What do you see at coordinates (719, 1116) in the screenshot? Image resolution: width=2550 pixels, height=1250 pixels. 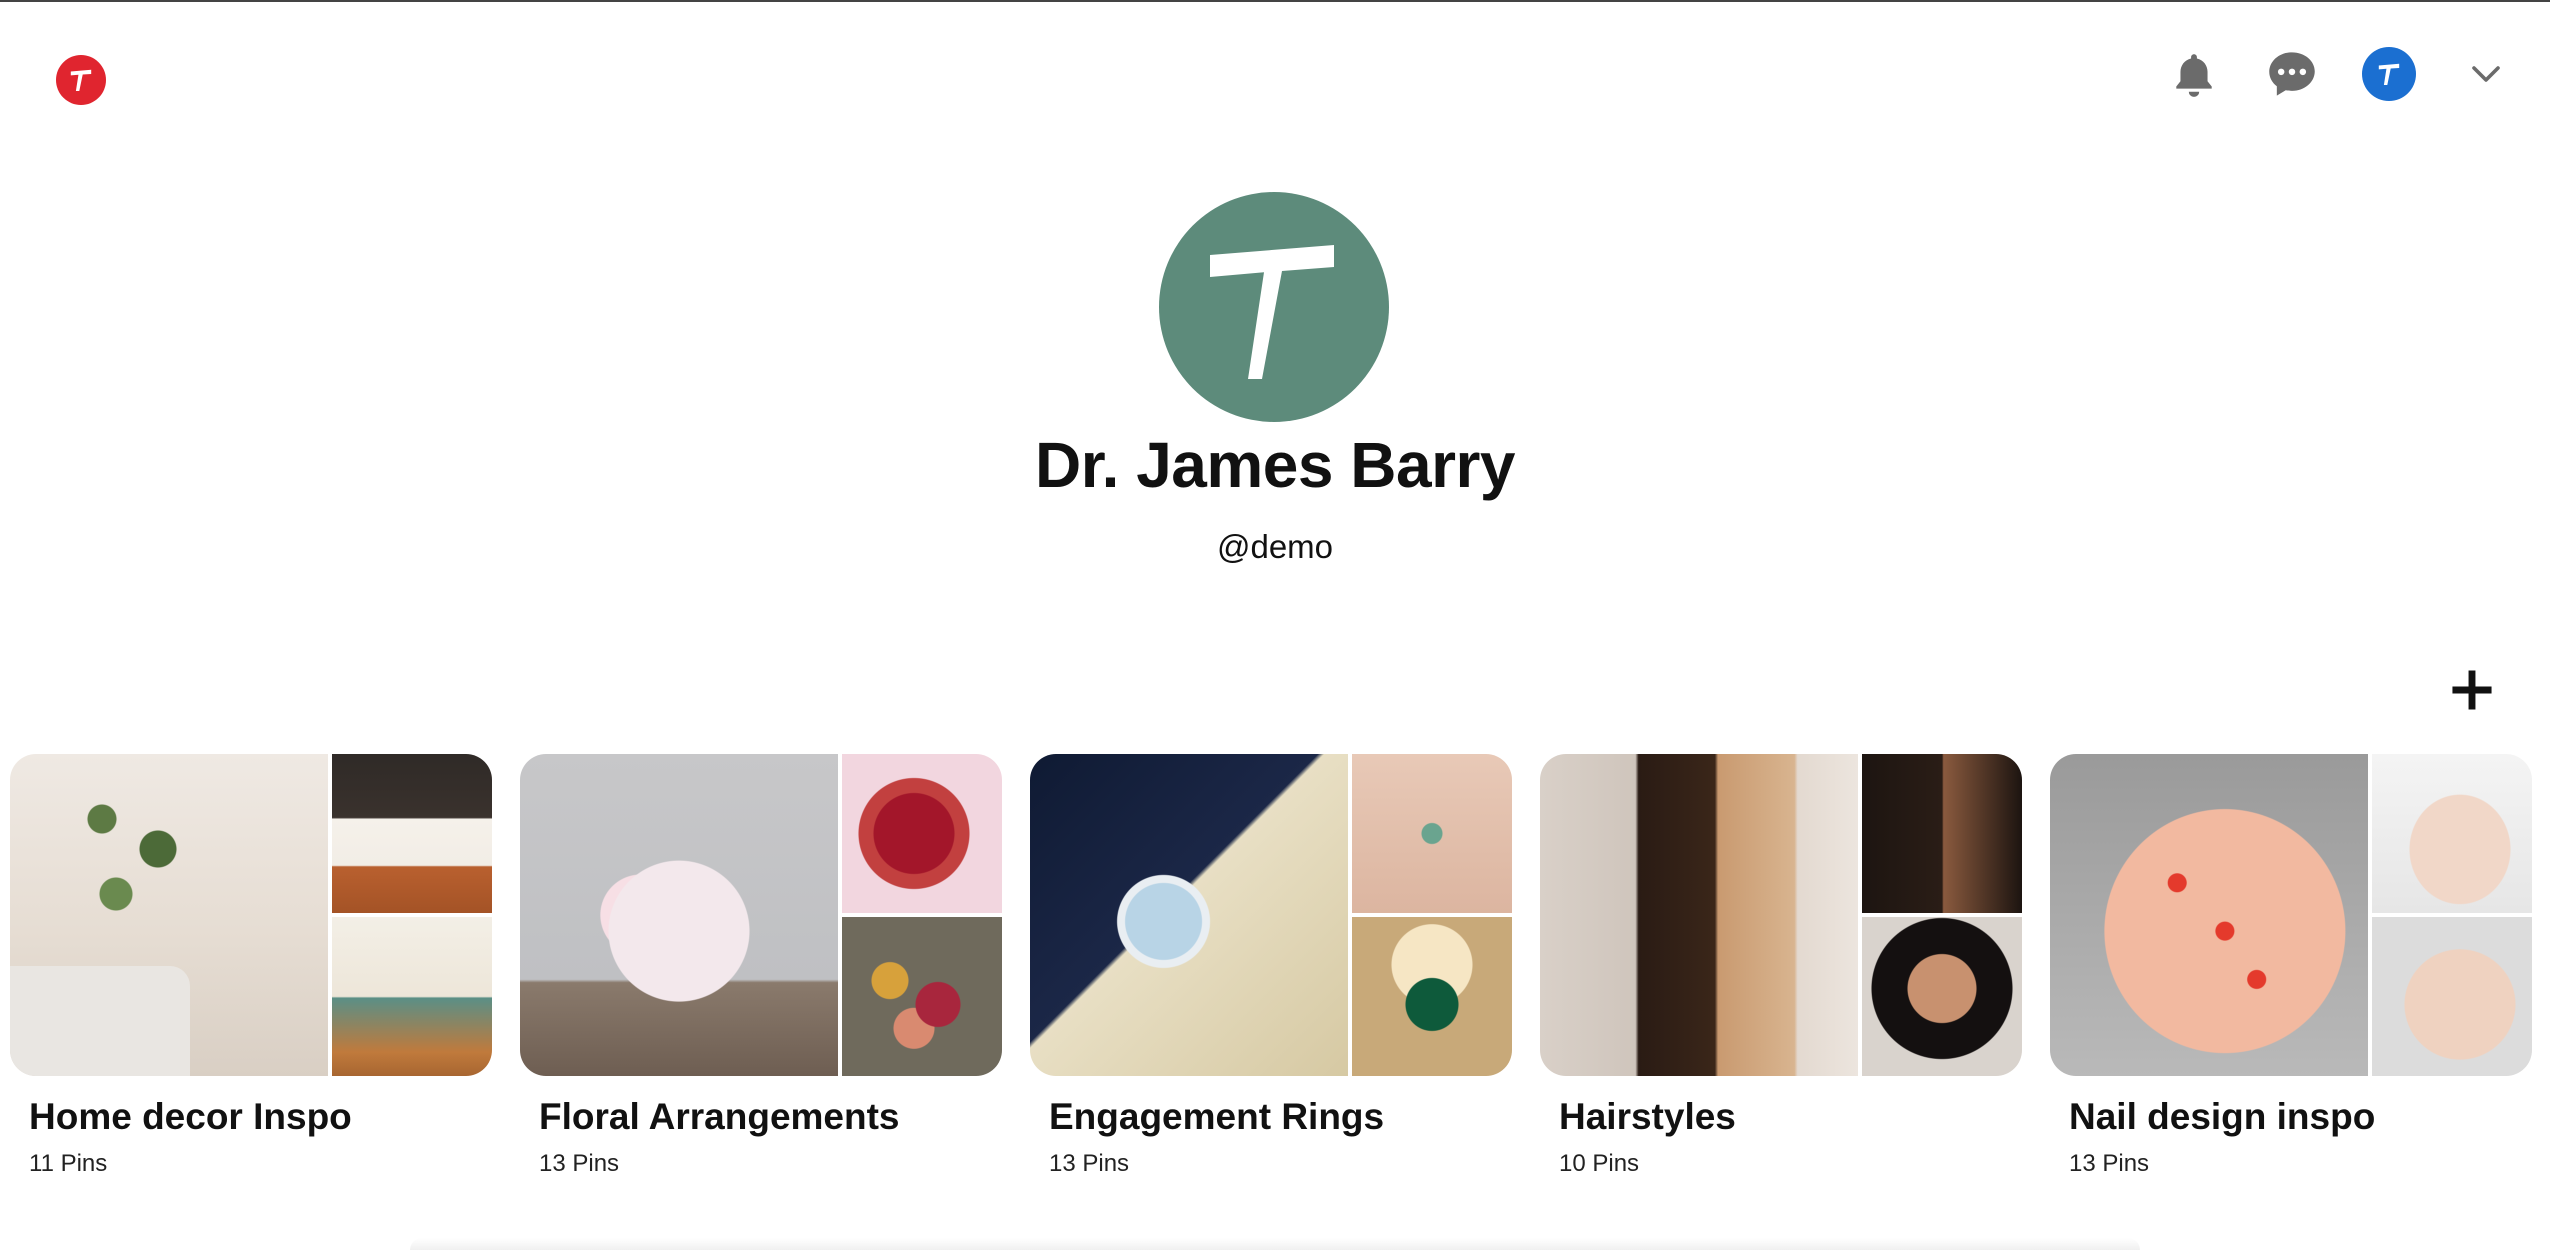 I see `board-title: Floral Arrangements` at bounding box center [719, 1116].